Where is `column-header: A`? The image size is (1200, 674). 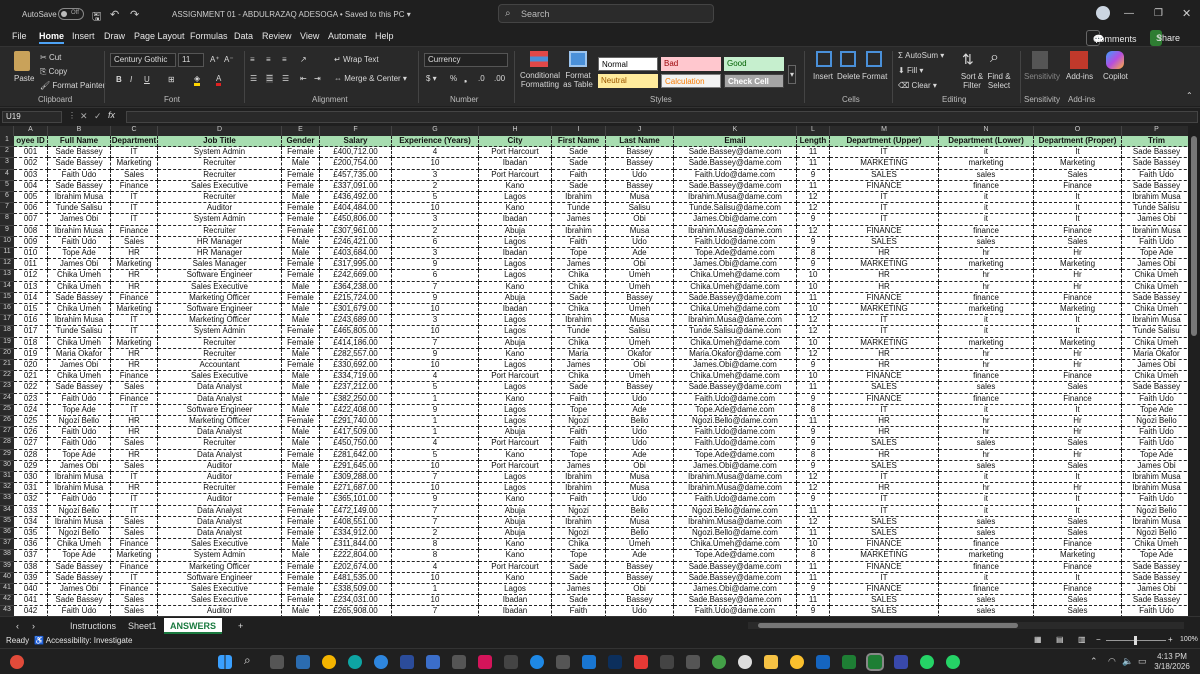 column-header: A is located at coordinates (31, 131).